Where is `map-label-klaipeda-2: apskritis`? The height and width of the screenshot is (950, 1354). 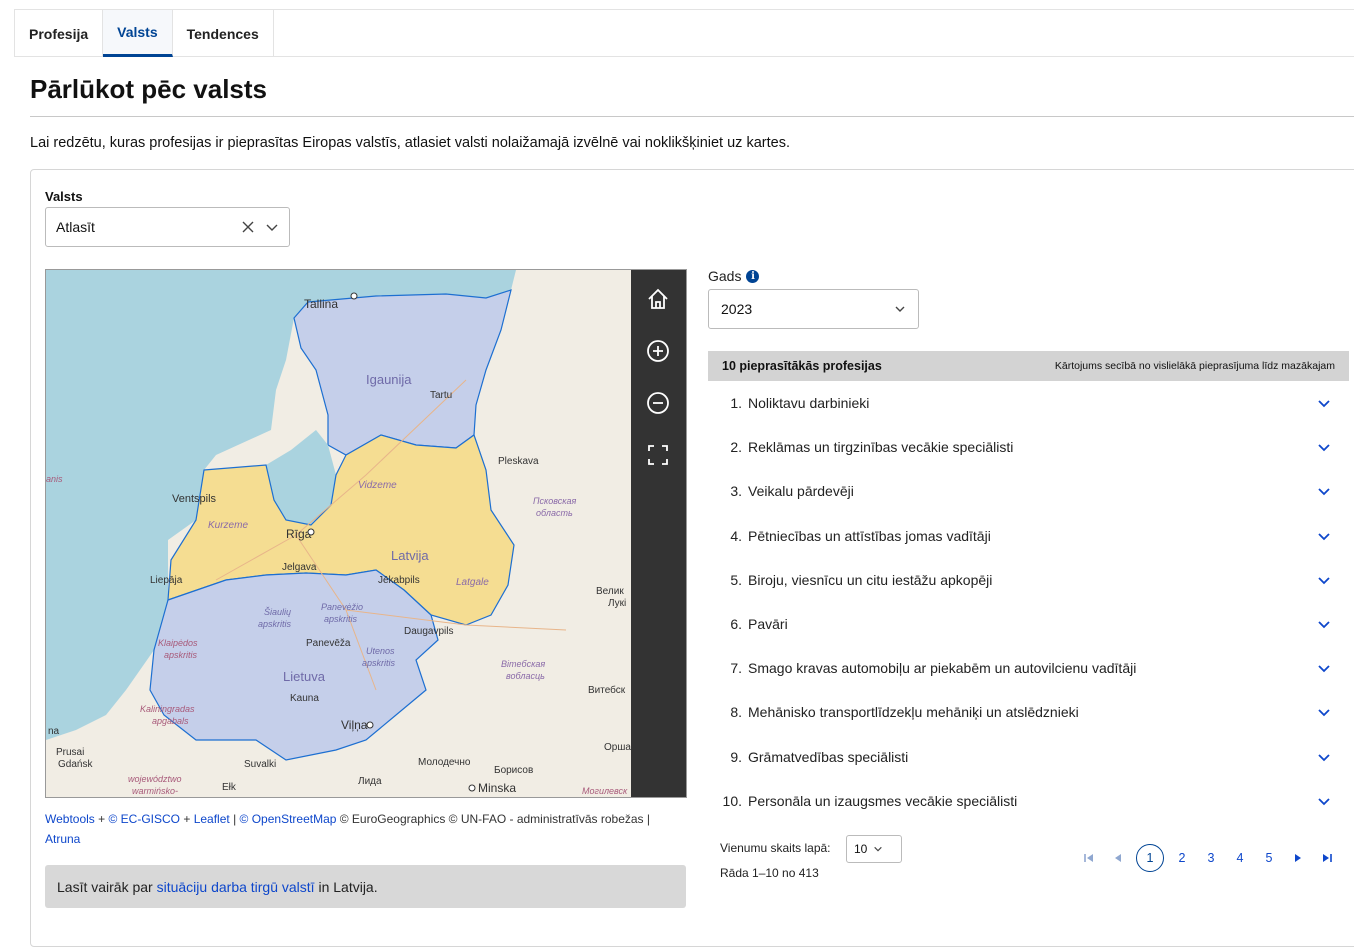
map-label-klaipeda-2: apskritis is located at coordinates (181, 655).